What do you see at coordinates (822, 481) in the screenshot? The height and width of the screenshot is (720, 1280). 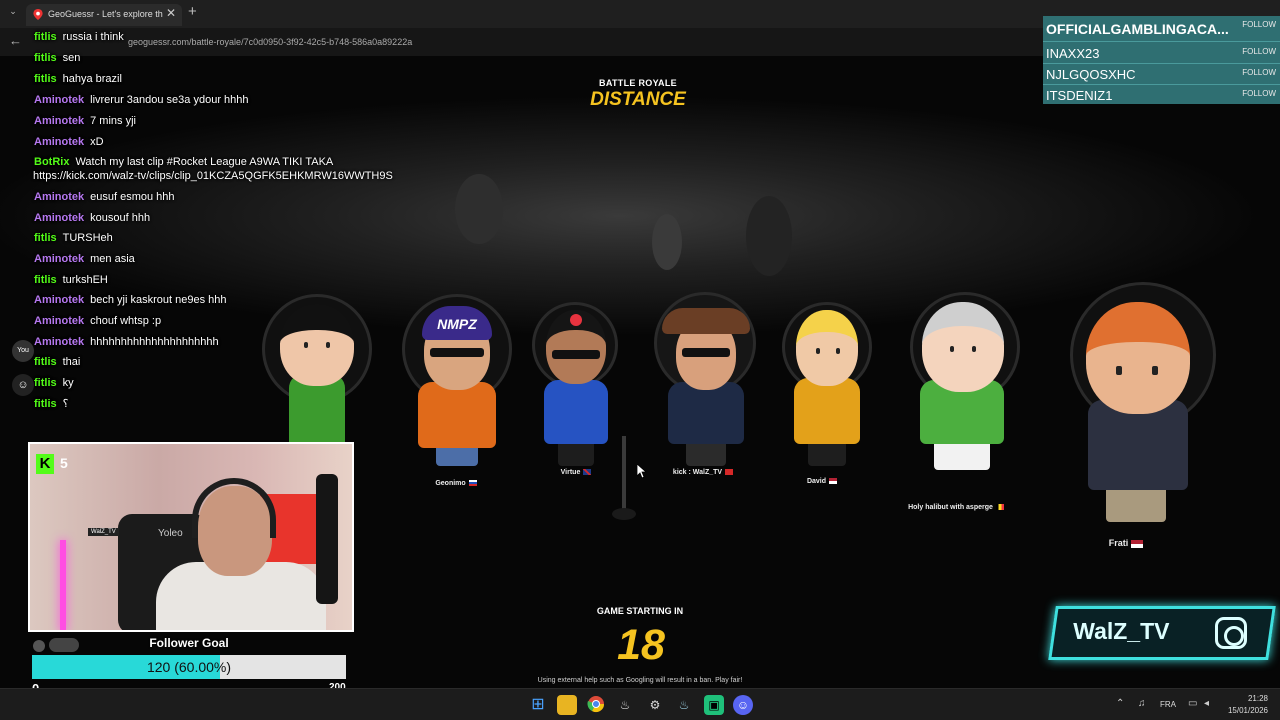 I see `player-name: David` at bounding box center [822, 481].